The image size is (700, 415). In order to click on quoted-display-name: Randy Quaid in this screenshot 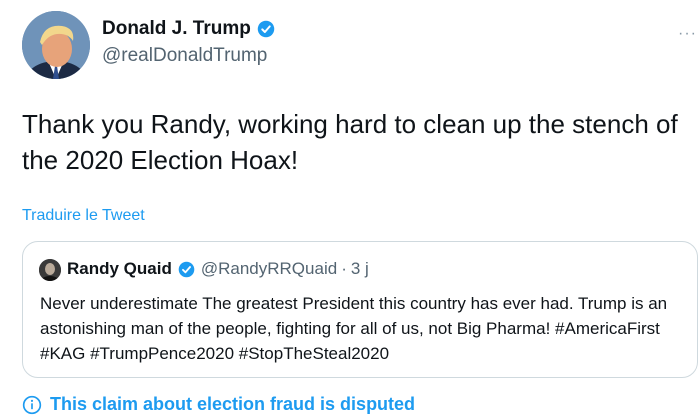, I will do `click(119, 268)`.